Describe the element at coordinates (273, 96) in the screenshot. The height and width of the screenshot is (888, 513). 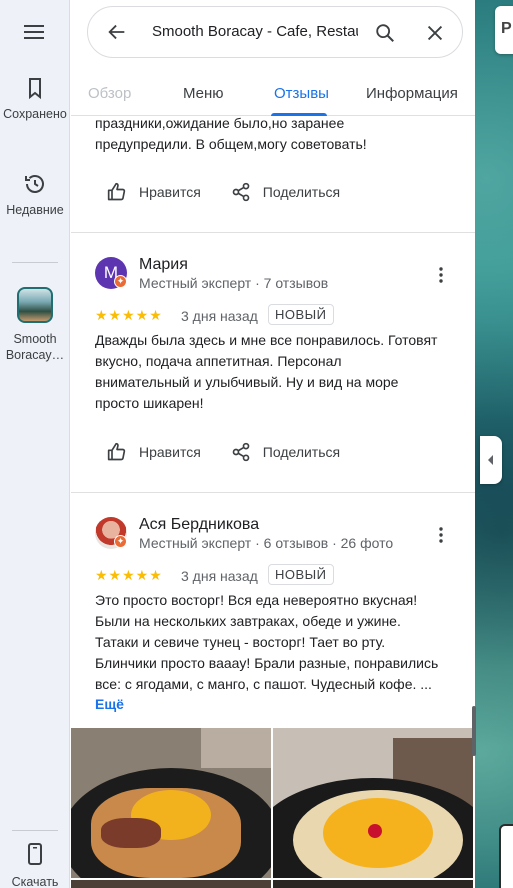
I see `tab-bar: Обзор Меню Отзывы Информация` at that location.